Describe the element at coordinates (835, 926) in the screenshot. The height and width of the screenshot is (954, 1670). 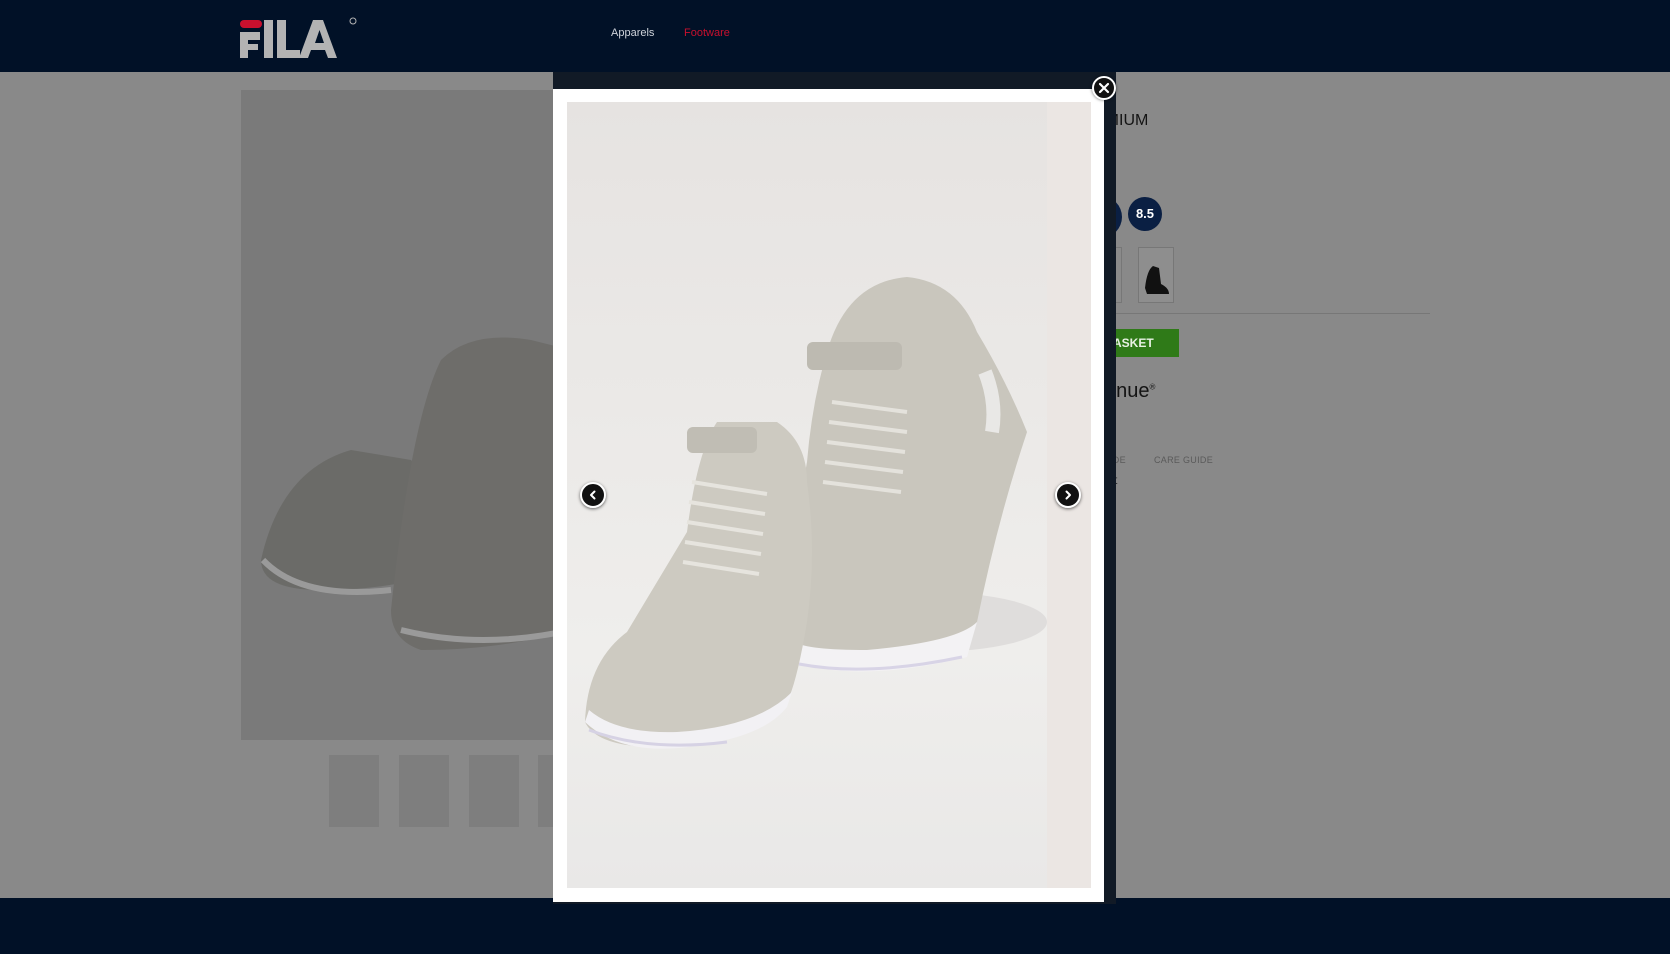
I see `site-footer` at that location.